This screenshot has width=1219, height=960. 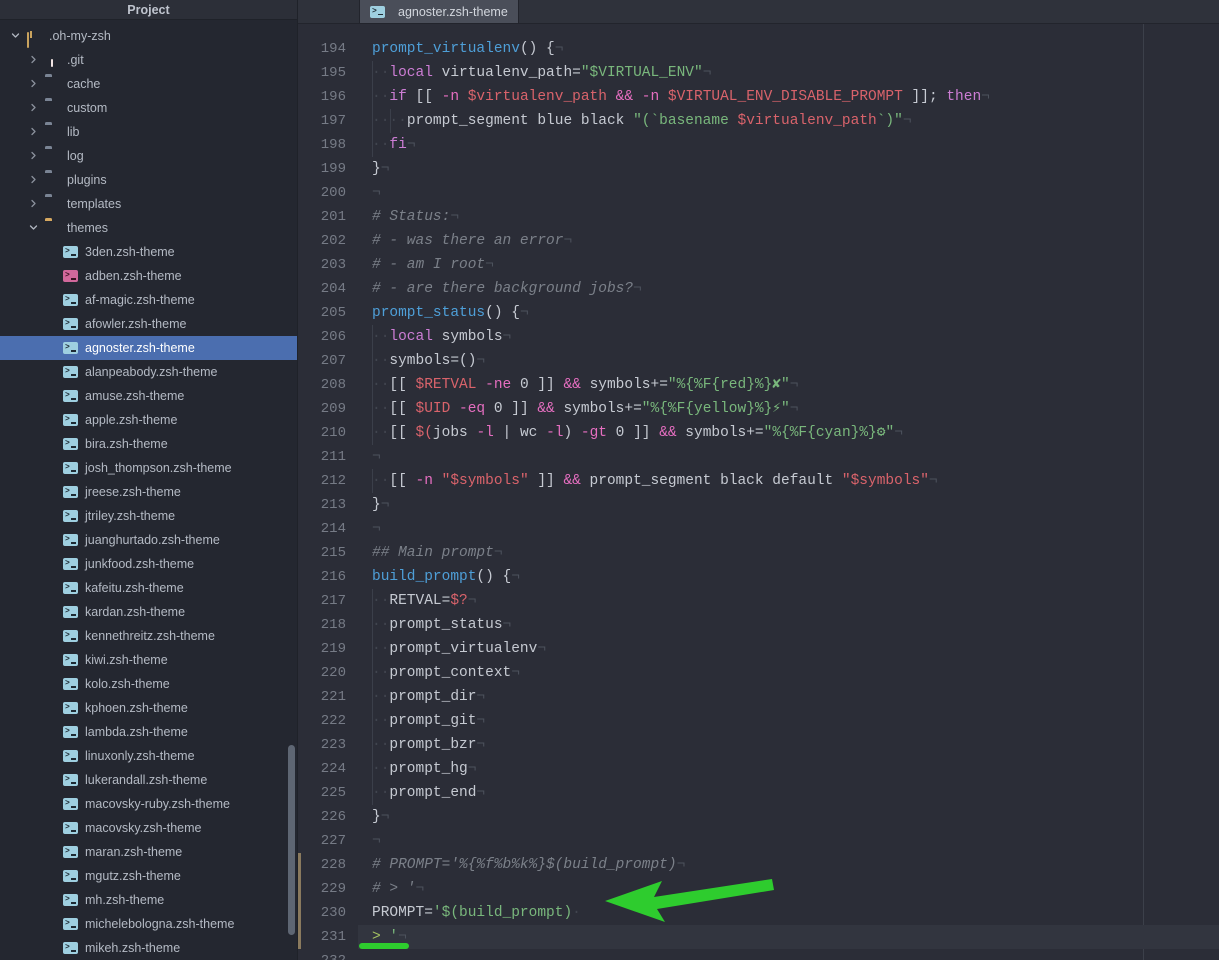 I want to click on code-token: symbols+=, so click(x=624, y=385).